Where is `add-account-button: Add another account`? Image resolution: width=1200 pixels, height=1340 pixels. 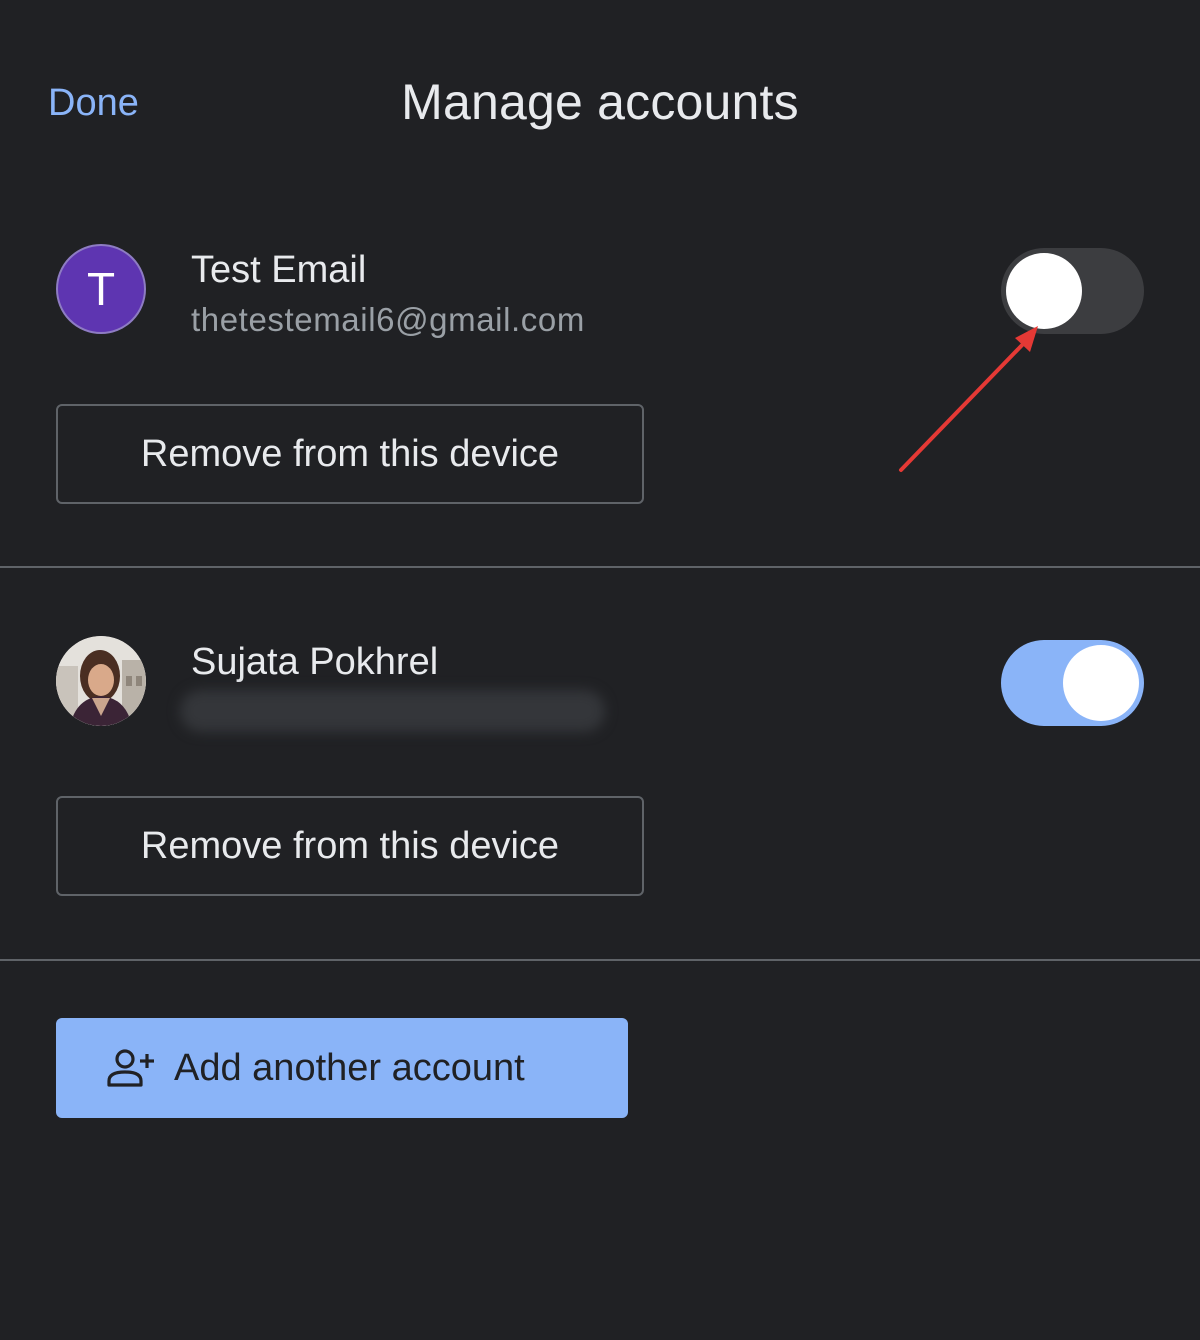
add-account-button: Add another account is located at coordinates (342, 1068).